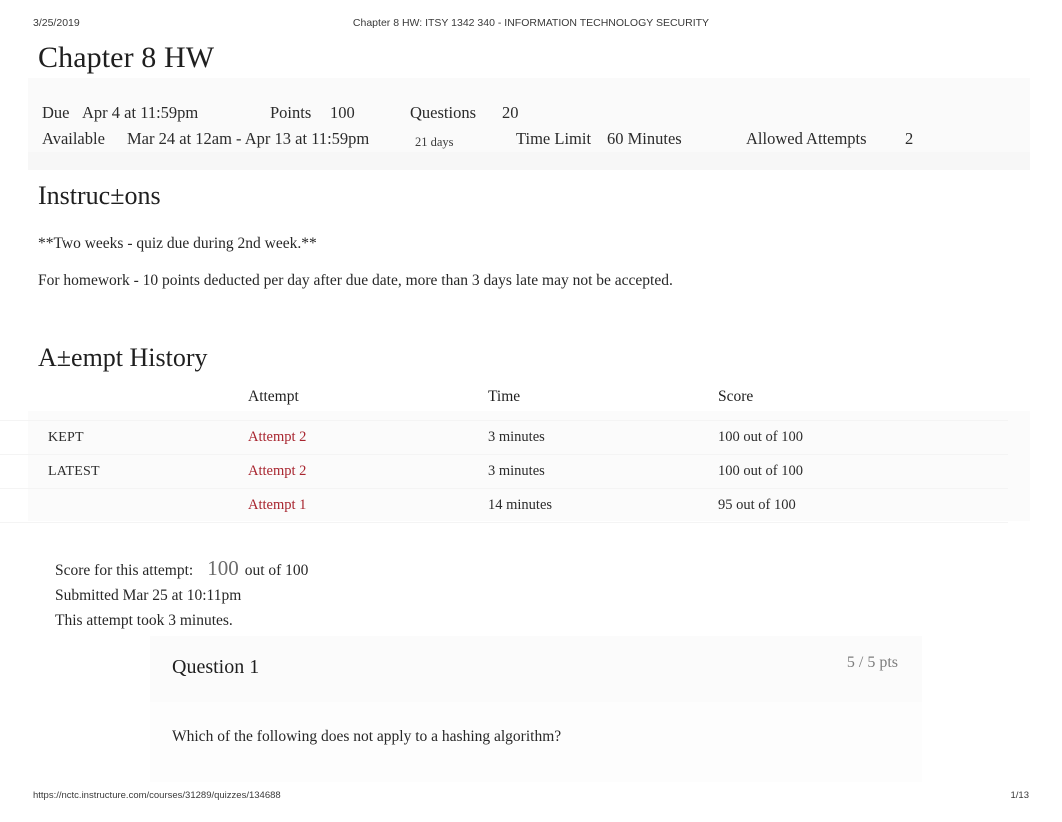  I want to click on column-header-score: Score, so click(736, 396).